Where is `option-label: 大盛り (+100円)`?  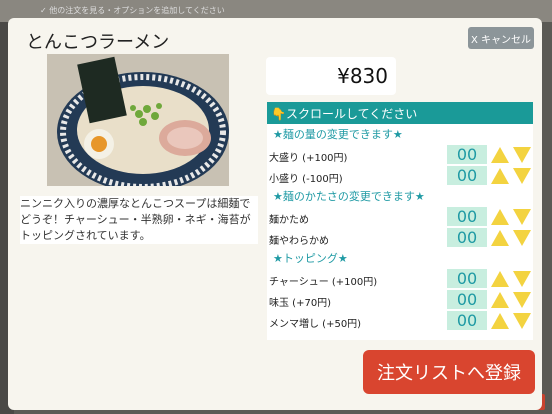 option-label: 大盛り (+100円) is located at coordinates (308, 158).